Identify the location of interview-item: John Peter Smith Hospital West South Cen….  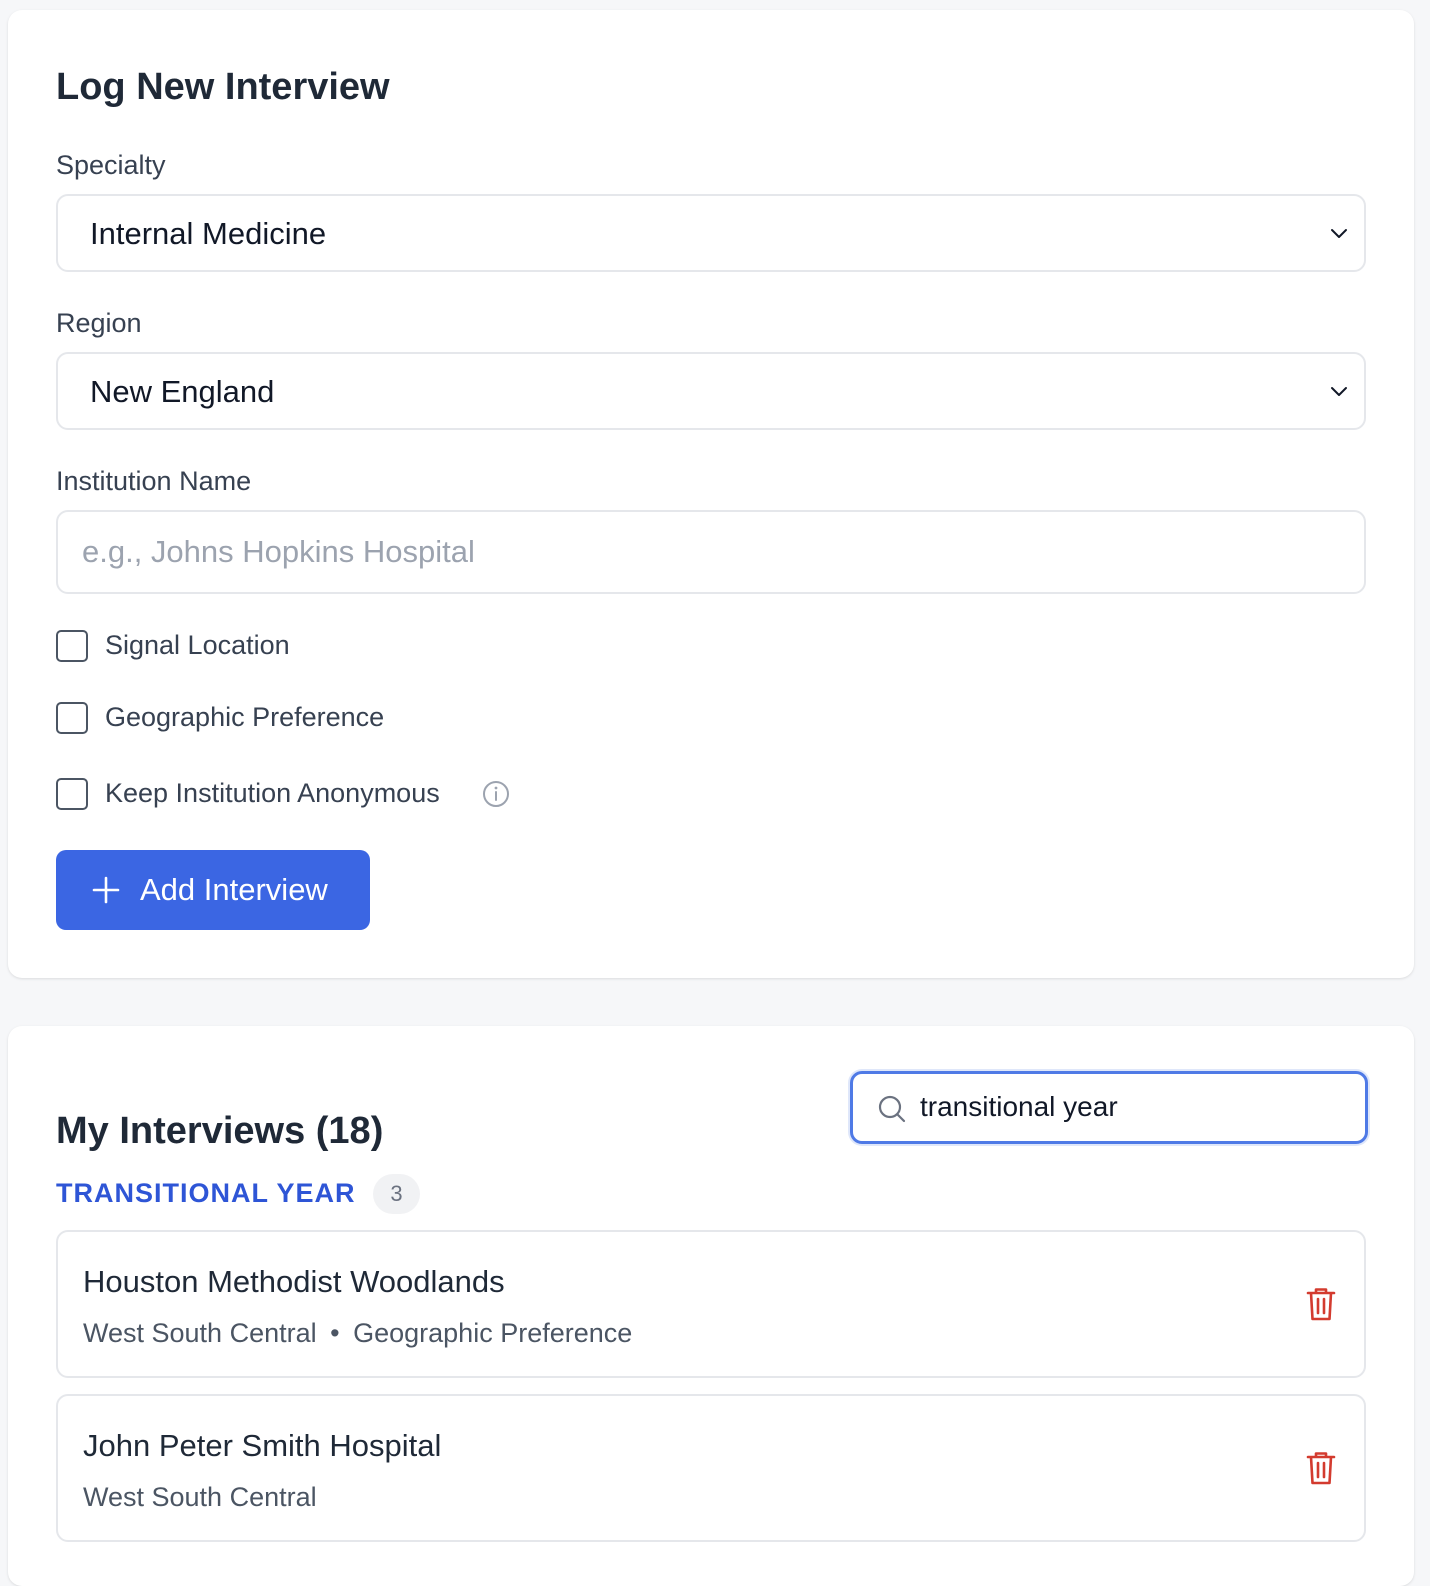
(711, 1468).